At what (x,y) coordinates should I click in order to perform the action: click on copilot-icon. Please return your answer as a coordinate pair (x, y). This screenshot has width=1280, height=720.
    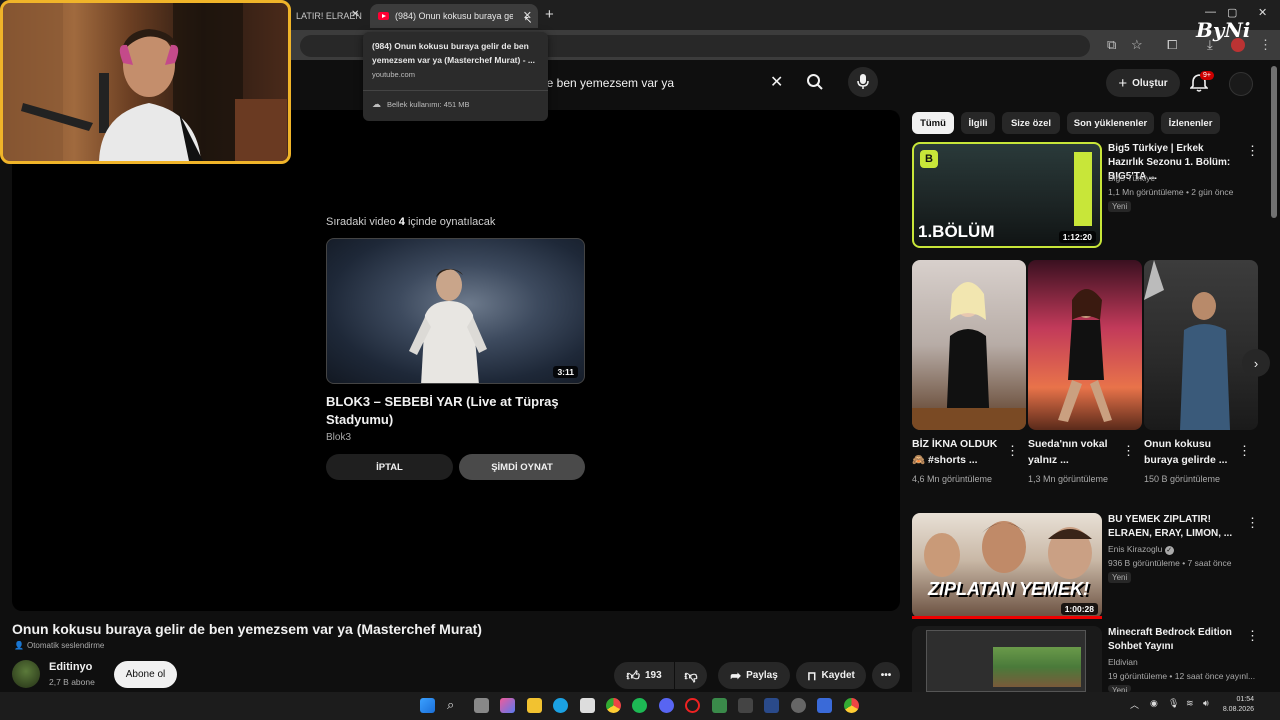
    Looking at the image, I should click on (507, 705).